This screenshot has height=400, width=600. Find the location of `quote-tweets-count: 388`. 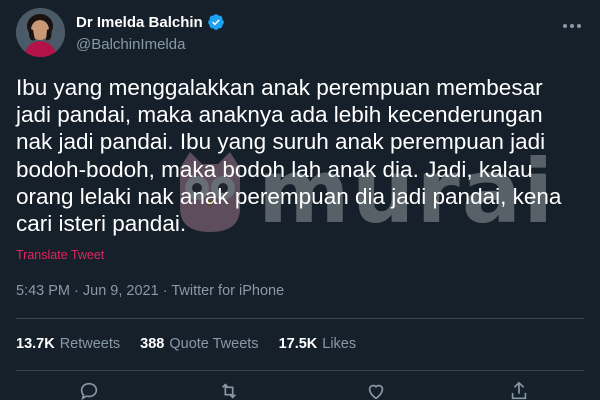

quote-tweets-count: 388 is located at coordinates (152, 344).